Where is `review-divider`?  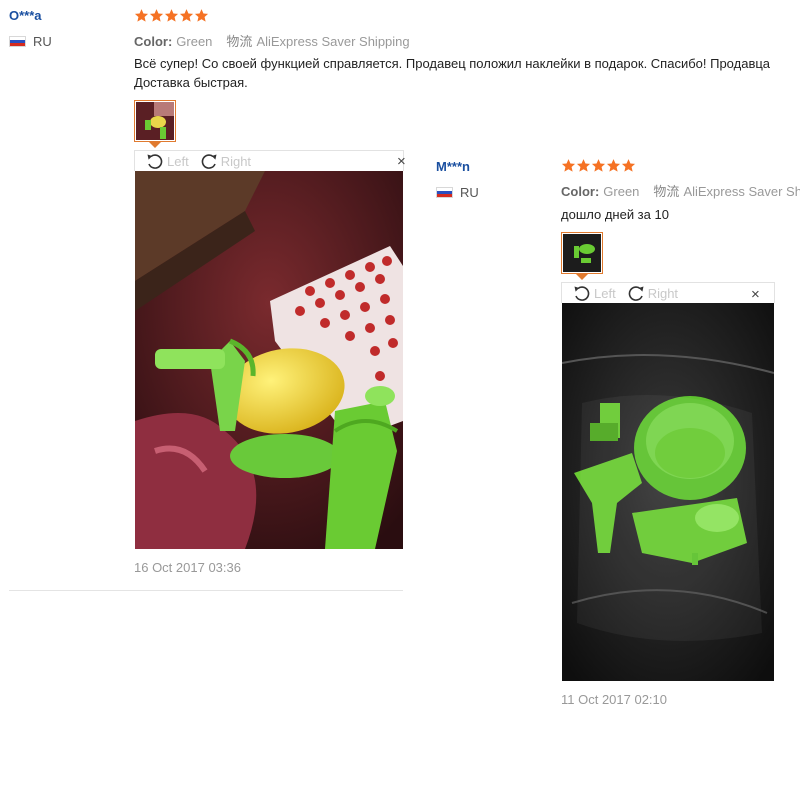
review-divider is located at coordinates (206, 590).